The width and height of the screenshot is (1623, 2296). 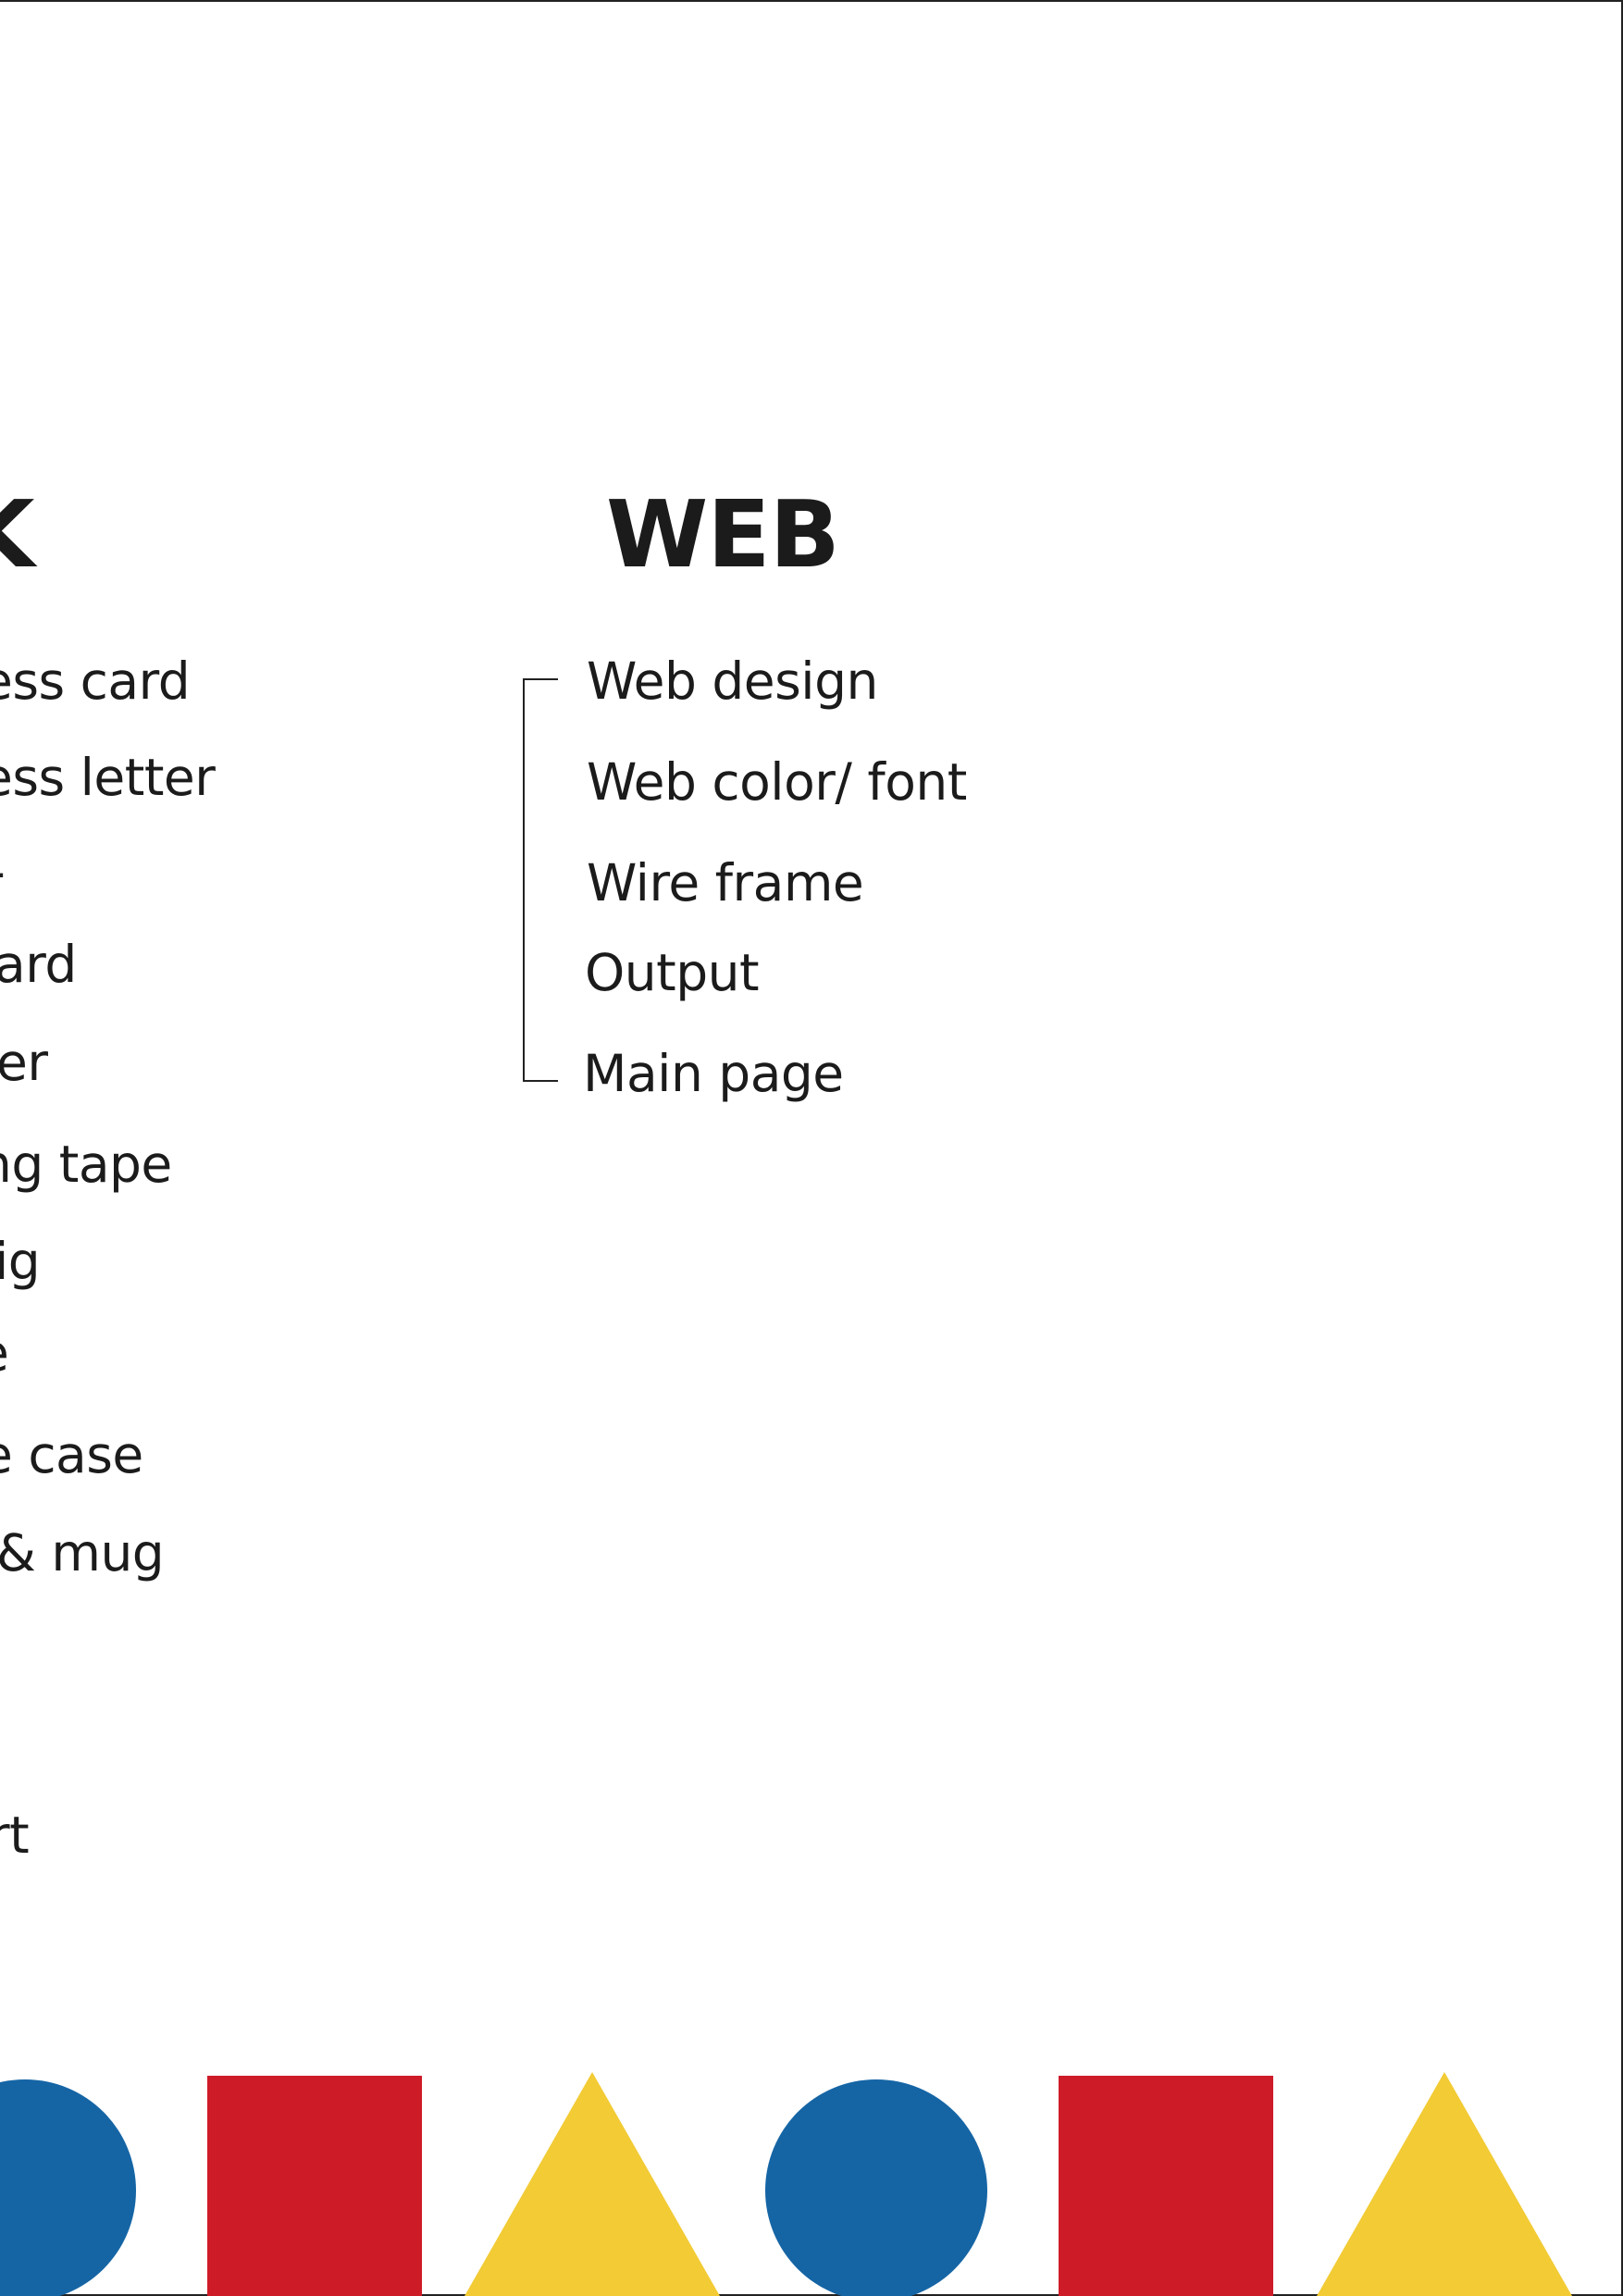 I want to click on decorative-shapes-band, so click(x=811, y=2180).